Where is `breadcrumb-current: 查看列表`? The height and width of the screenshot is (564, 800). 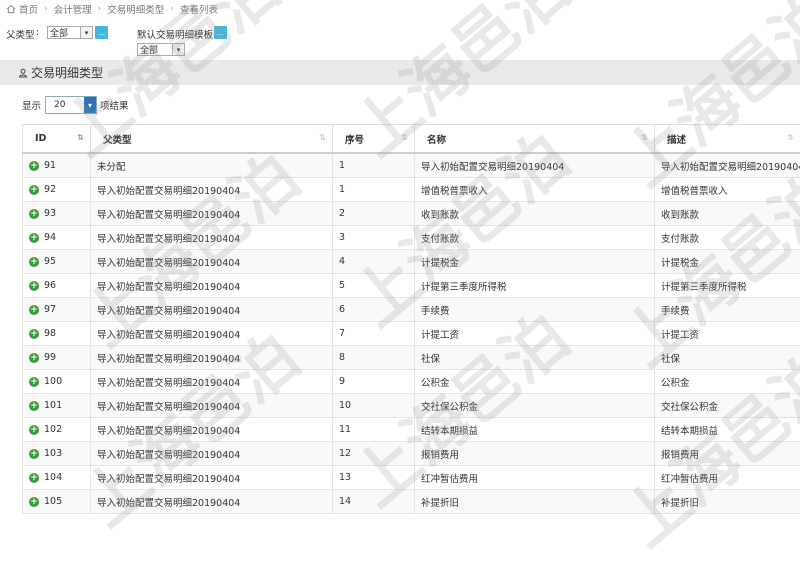 breadcrumb-current: 查看列表 is located at coordinates (199, 9).